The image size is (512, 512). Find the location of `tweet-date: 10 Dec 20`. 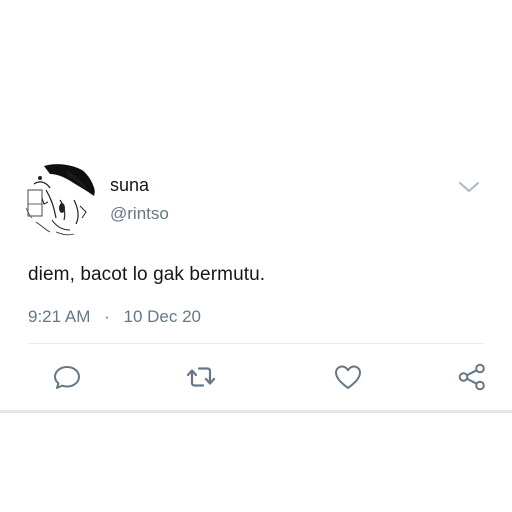

tweet-date: 10 Dec 20 is located at coordinates (162, 316).